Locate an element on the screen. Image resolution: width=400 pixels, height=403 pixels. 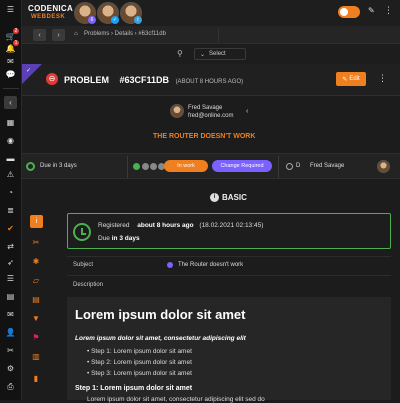
page-title: PROBLEM #63CF11DB (ABOUT 8 HOURS AGO) is located at coordinates (153, 80).